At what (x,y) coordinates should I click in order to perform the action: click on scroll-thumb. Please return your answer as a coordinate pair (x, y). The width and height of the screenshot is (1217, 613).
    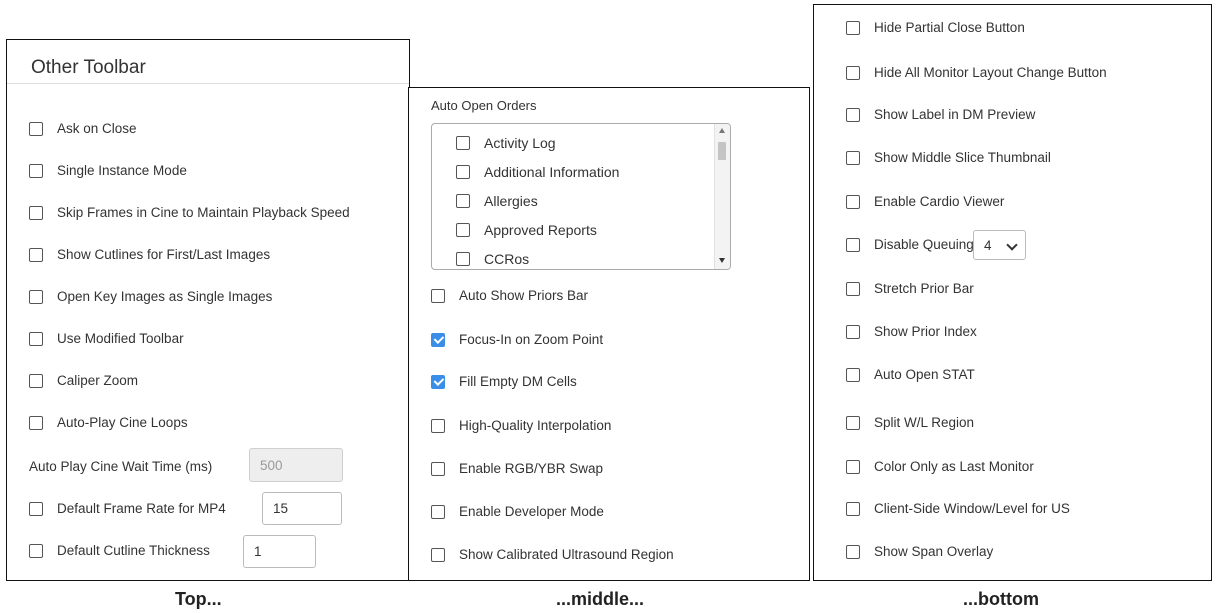
    Looking at the image, I should click on (722, 151).